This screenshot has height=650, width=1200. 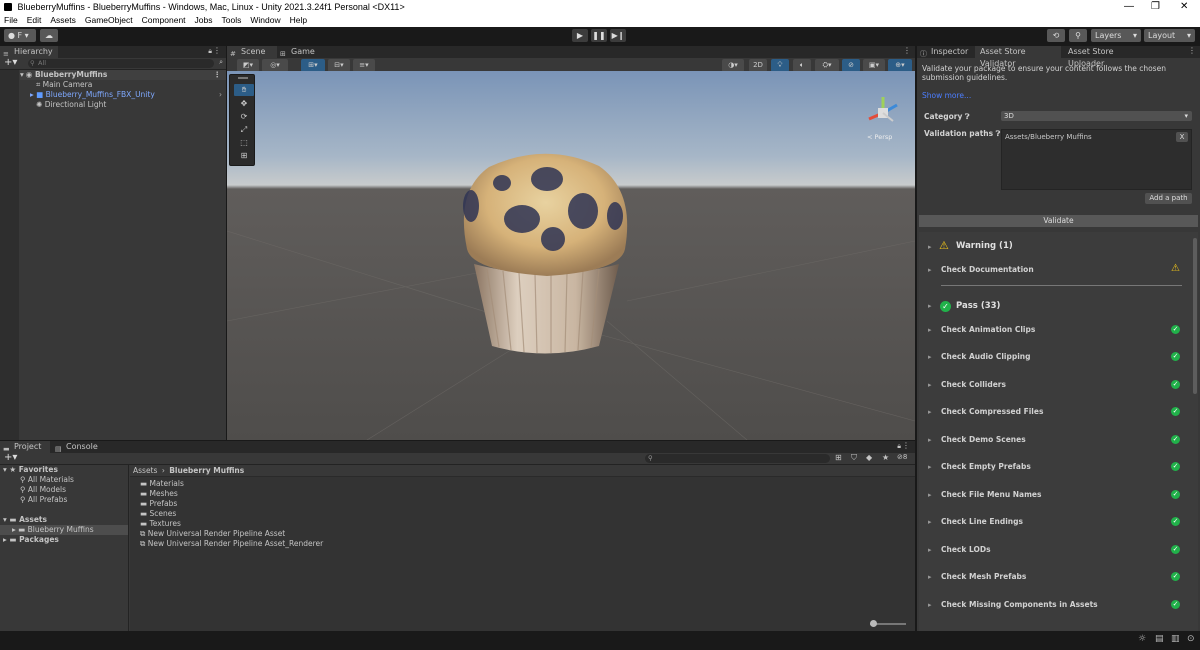 What do you see at coordinates (121, 63) in the screenshot?
I see `hierarchy-search-input: ⚲ All` at bounding box center [121, 63].